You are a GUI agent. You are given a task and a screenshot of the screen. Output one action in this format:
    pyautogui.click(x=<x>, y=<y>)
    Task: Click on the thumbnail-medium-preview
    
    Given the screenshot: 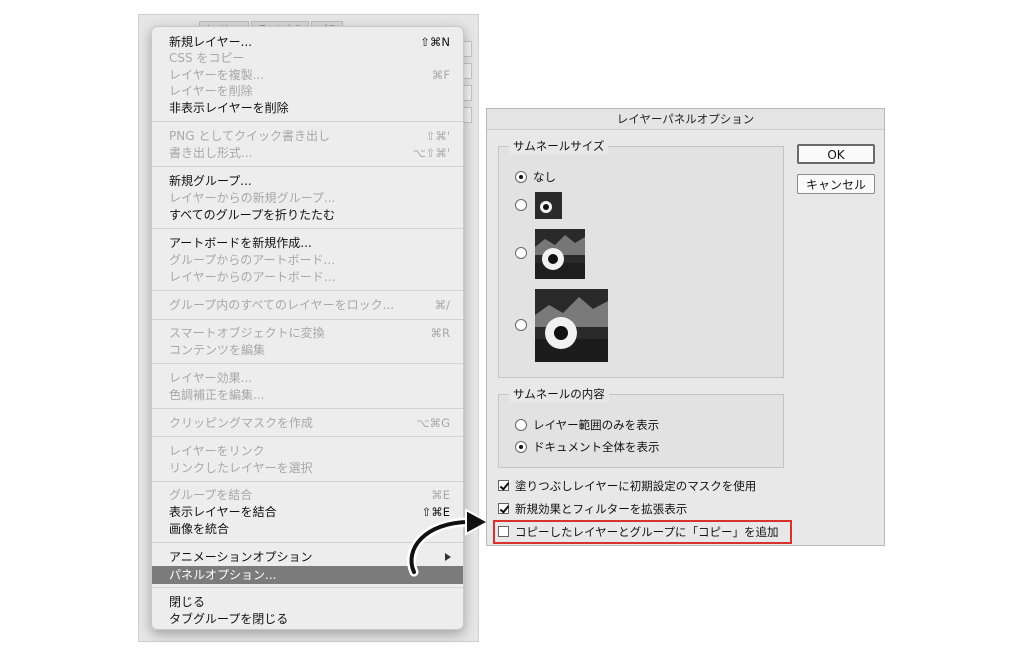 What is the action you would take?
    pyautogui.click(x=560, y=254)
    